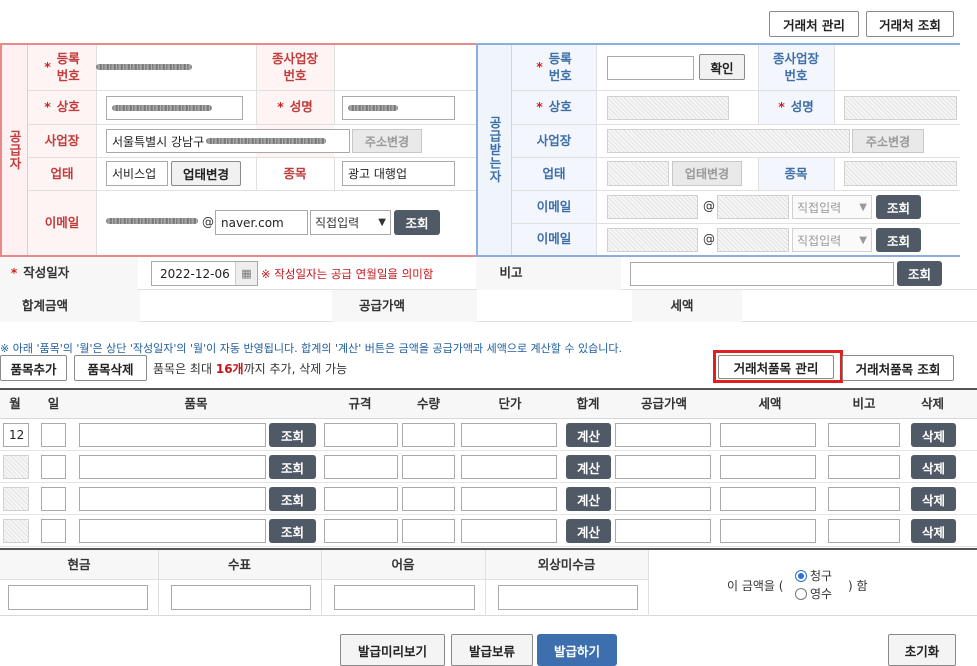 The image size is (977, 666). I want to click on check-input, so click(241, 597).